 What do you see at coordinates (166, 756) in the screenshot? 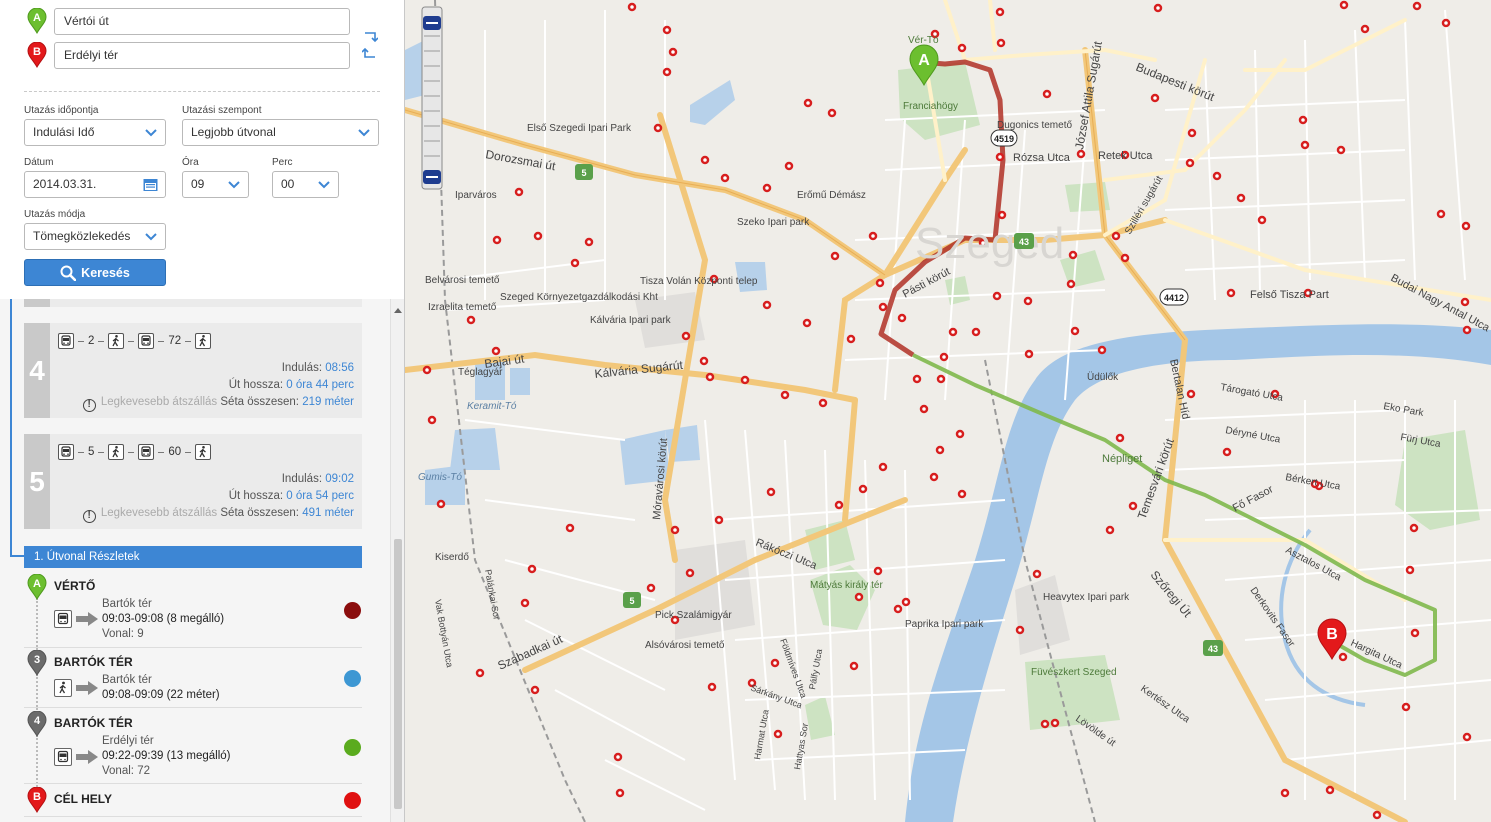
I see `step-time: 09:22-09:39 (13 megálló)` at bounding box center [166, 756].